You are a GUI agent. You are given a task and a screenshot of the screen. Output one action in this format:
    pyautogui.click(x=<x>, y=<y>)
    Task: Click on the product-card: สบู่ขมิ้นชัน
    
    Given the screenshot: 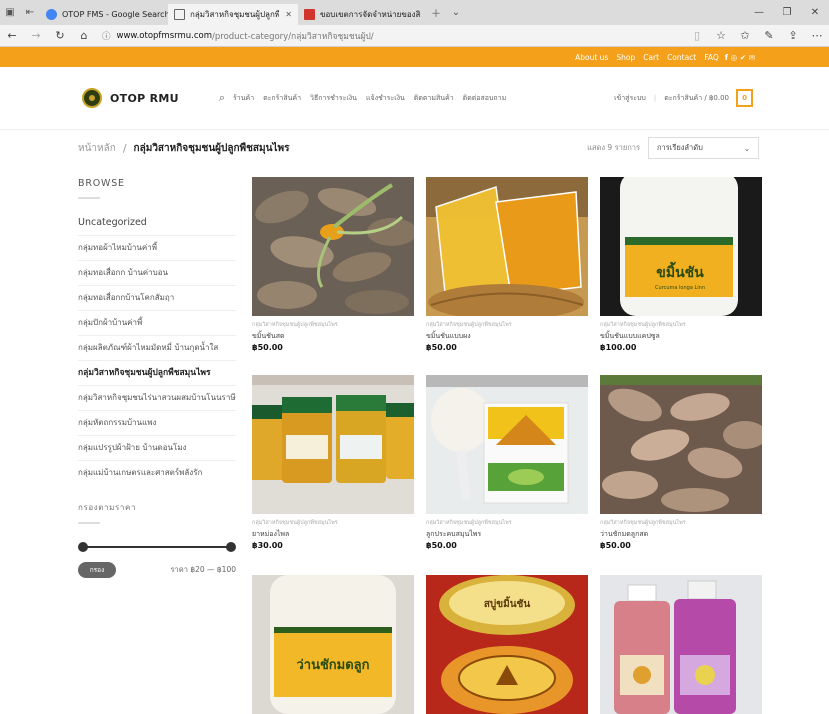 What is the action you would take?
    pyautogui.click(x=507, y=644)
    